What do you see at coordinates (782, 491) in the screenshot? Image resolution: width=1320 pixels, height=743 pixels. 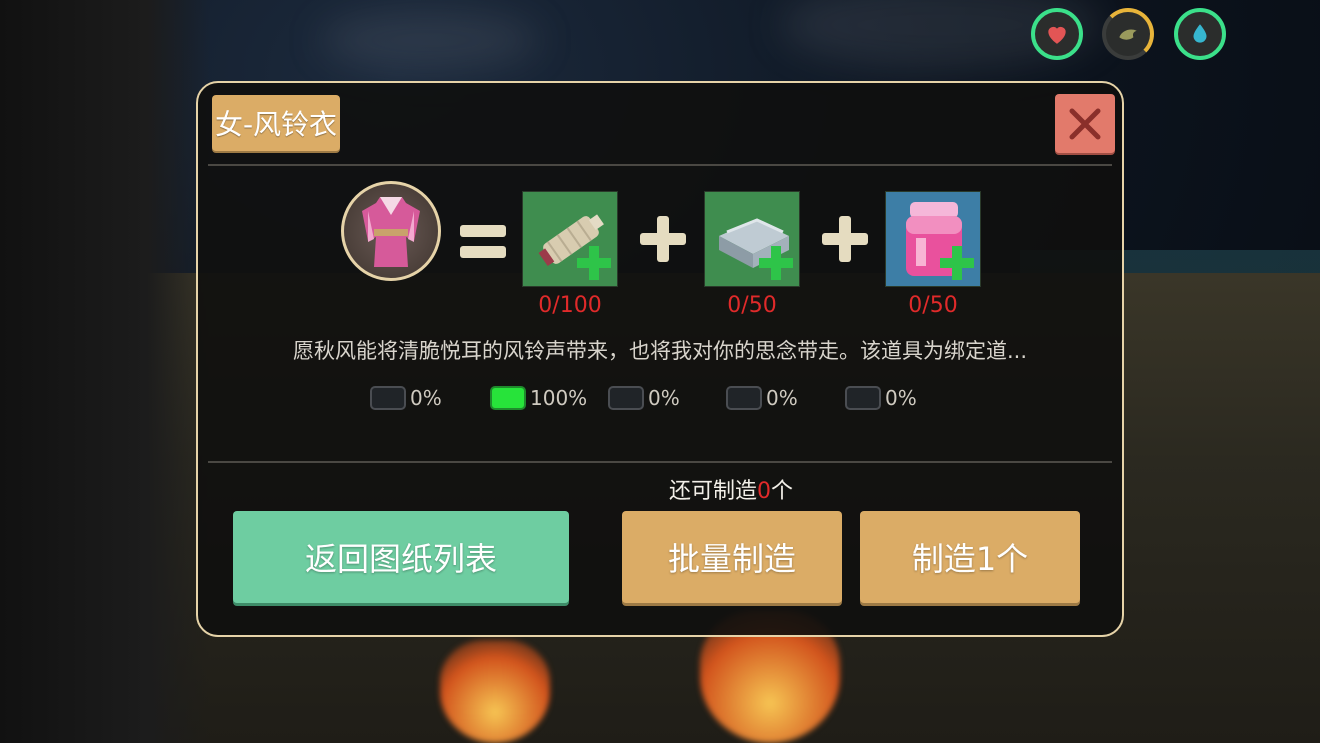 I see `remaining-suffix: 个` at bounding box center [782, 491].